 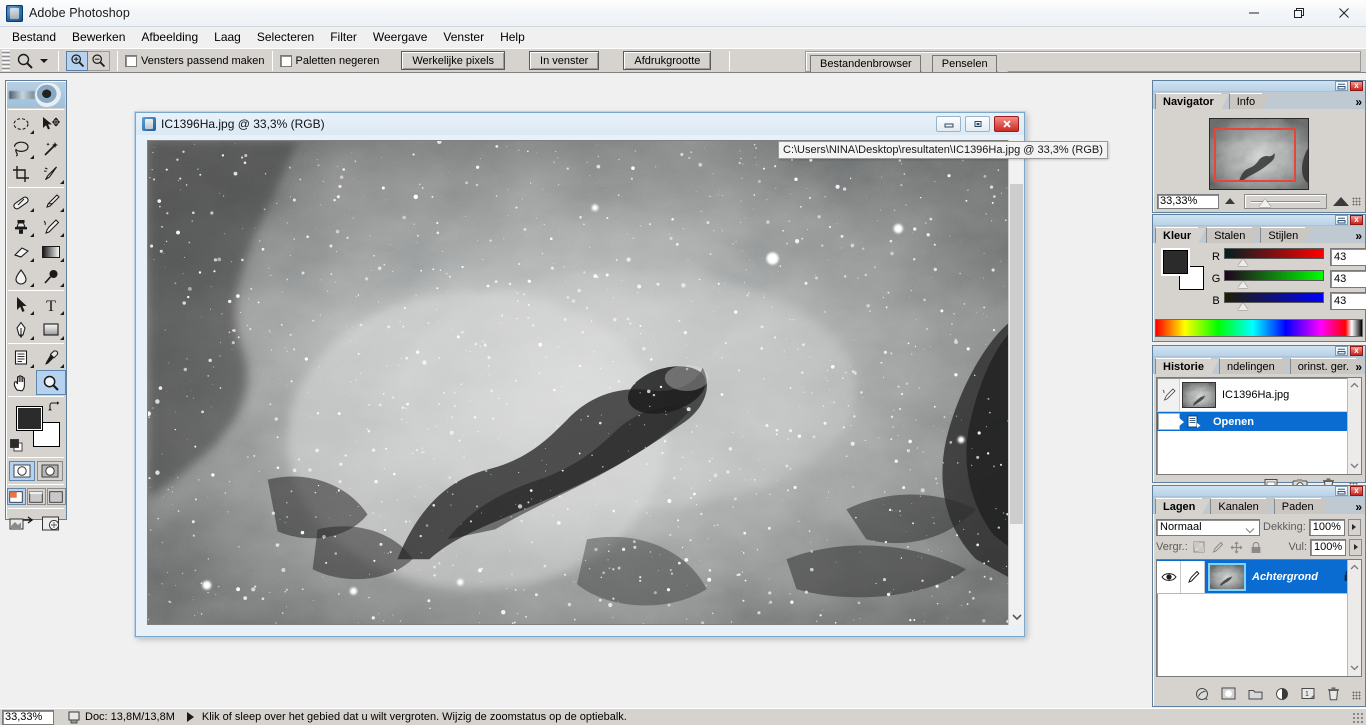 What do you see at coordinates (1259, 421) in the screenshot?
I see `history-state-openen: Openen` at bounding box center [1259, 421].